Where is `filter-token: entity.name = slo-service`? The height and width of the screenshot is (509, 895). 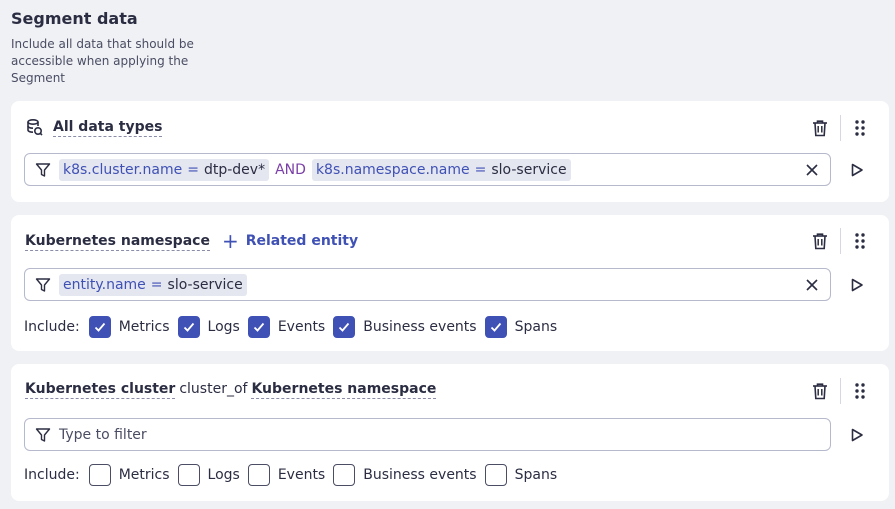
filter-token: entity.name = slo-service is located at coordinates (153, 284).